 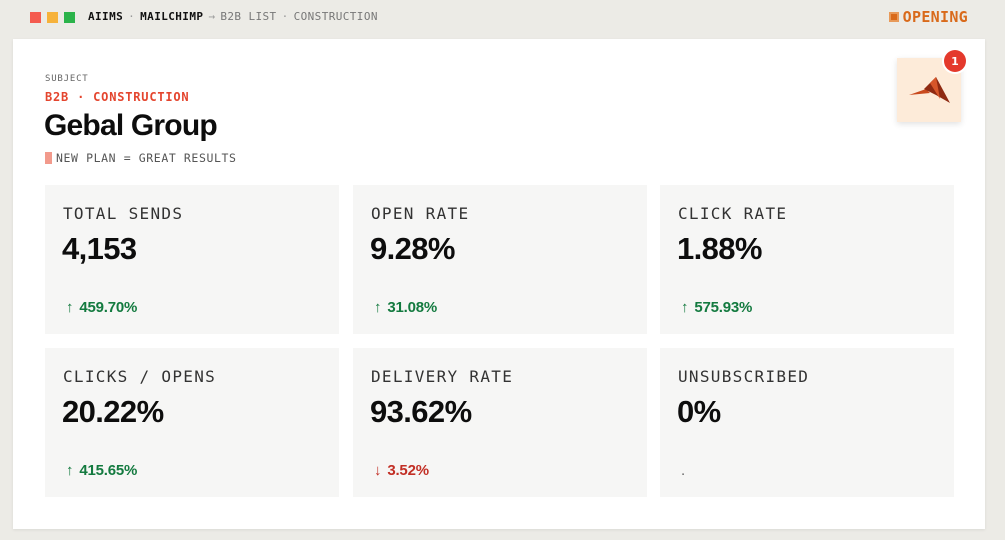 I want to click on delta-value: 575.93%, so click(x=723, y=307).